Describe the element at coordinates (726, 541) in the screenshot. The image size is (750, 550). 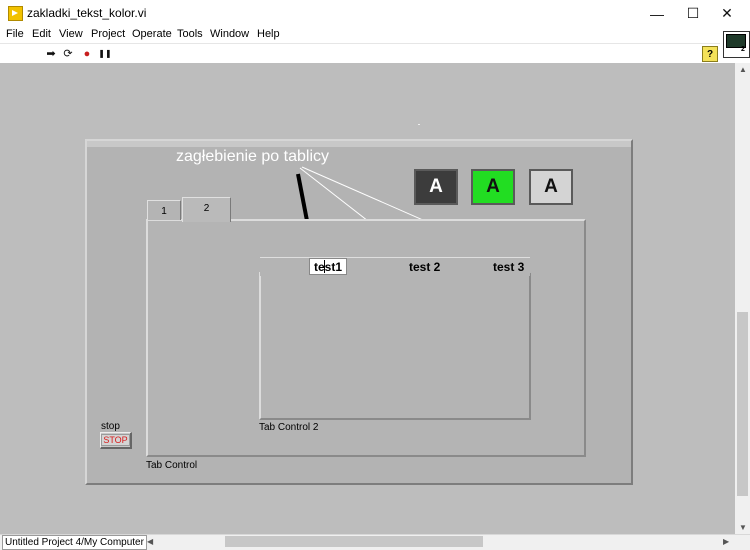
I see `scroll-right-icon: ▶` at that location.